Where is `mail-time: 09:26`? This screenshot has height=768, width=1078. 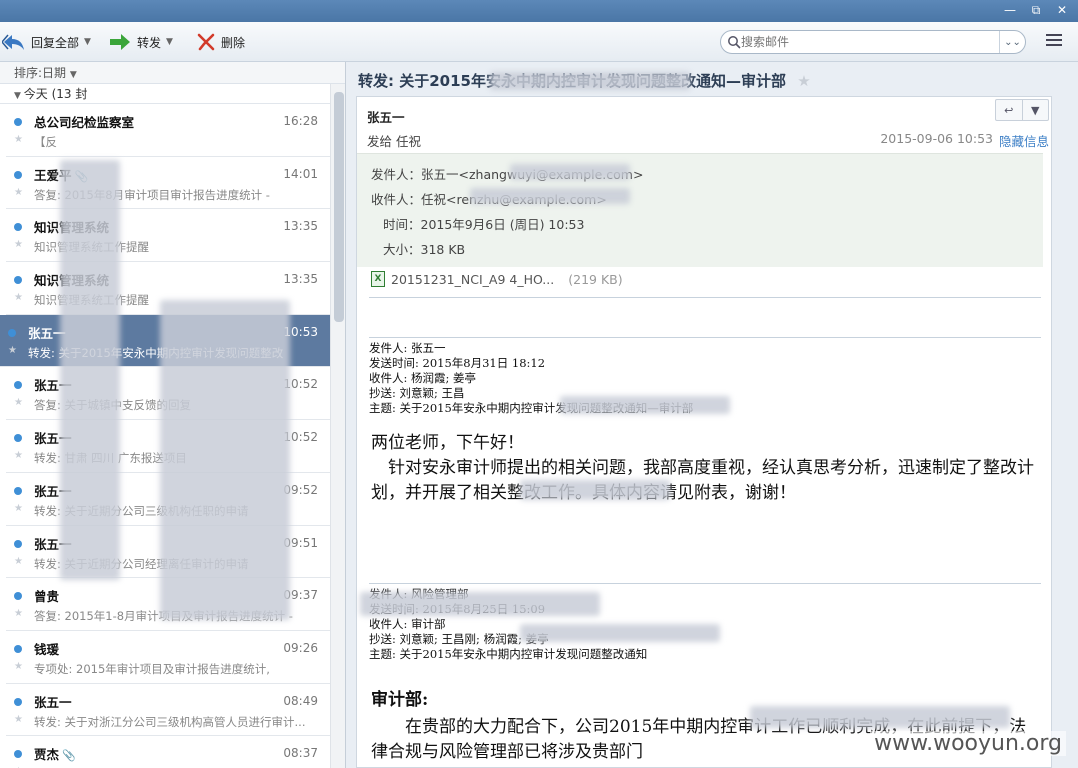 mail-time: 09:26 is located at coordinates (300, 647).